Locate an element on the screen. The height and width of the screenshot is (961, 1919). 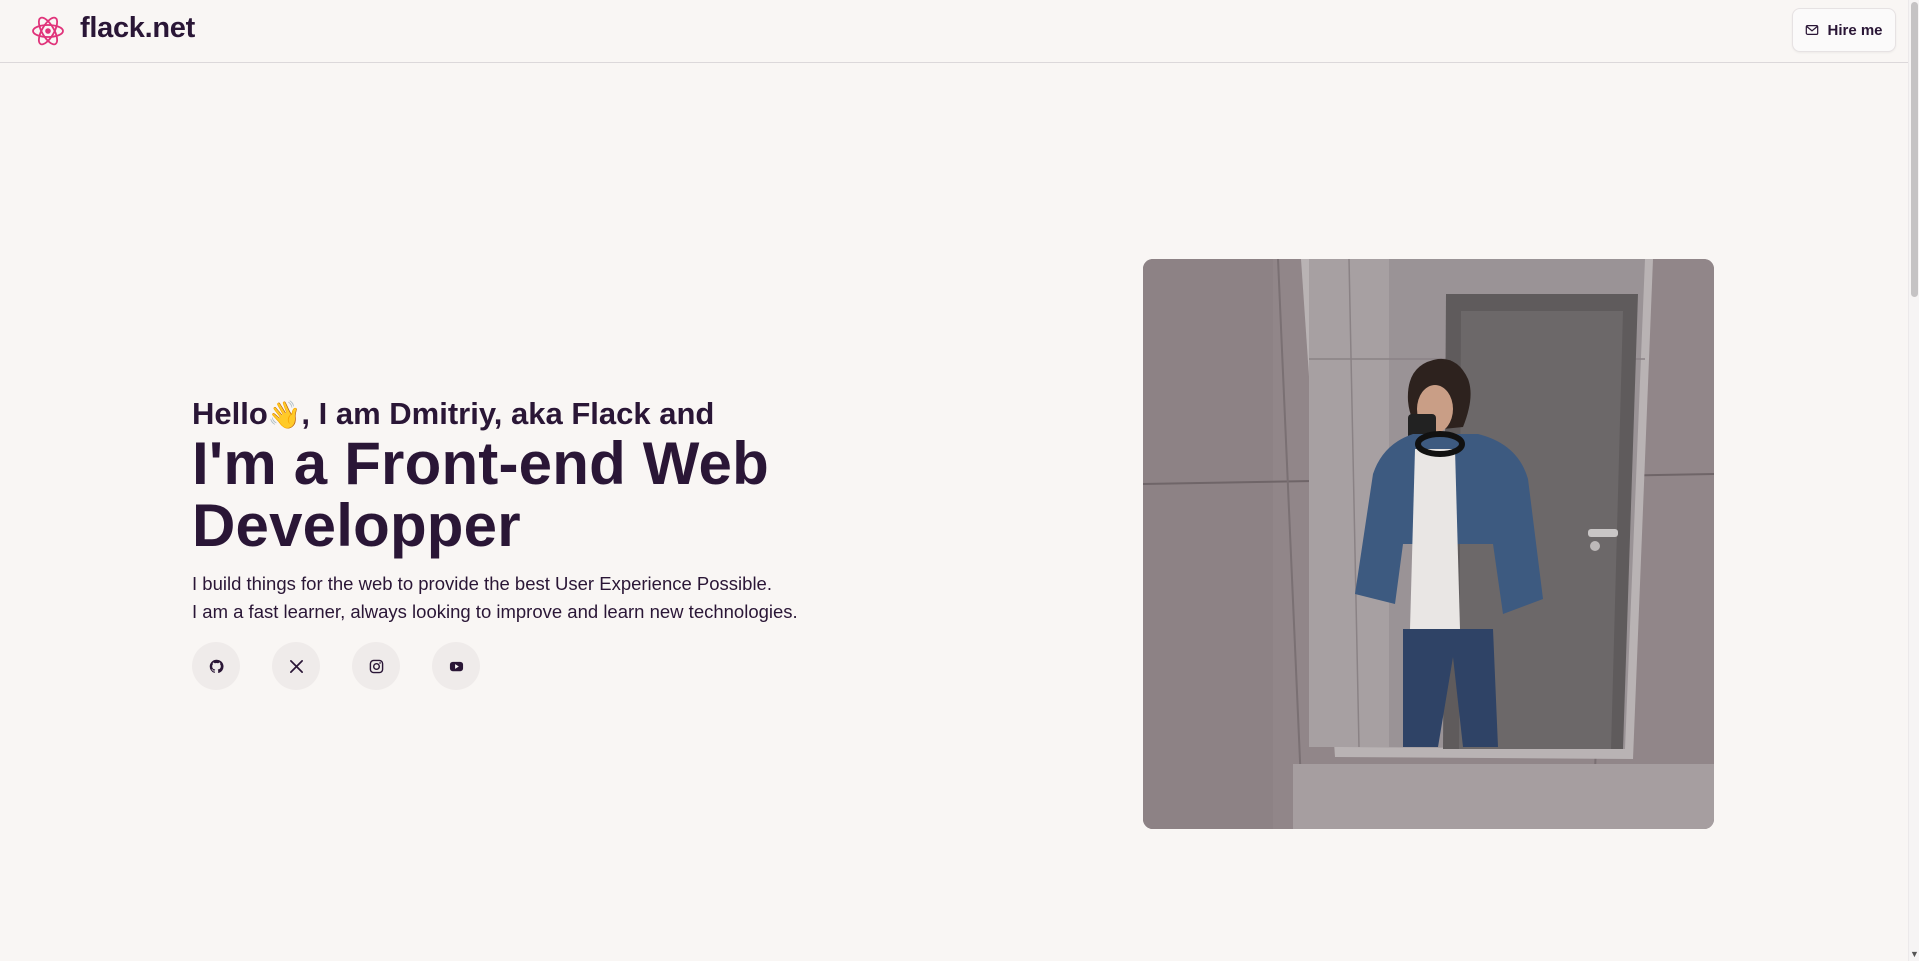
greeting-hello: Hello is located at coordinates (230, 413).